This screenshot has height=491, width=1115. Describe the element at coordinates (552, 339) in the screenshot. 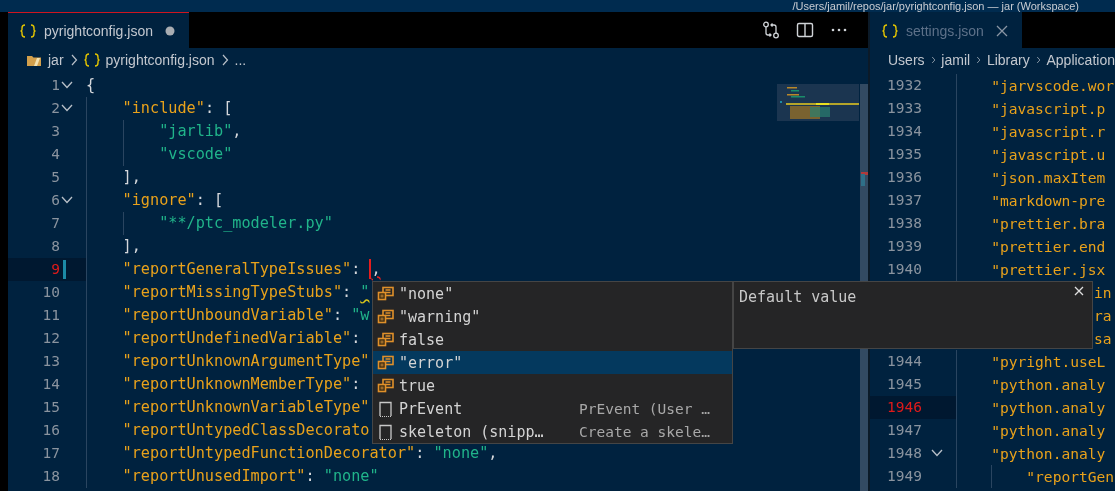

I see `suggestion-item: false` at that location.